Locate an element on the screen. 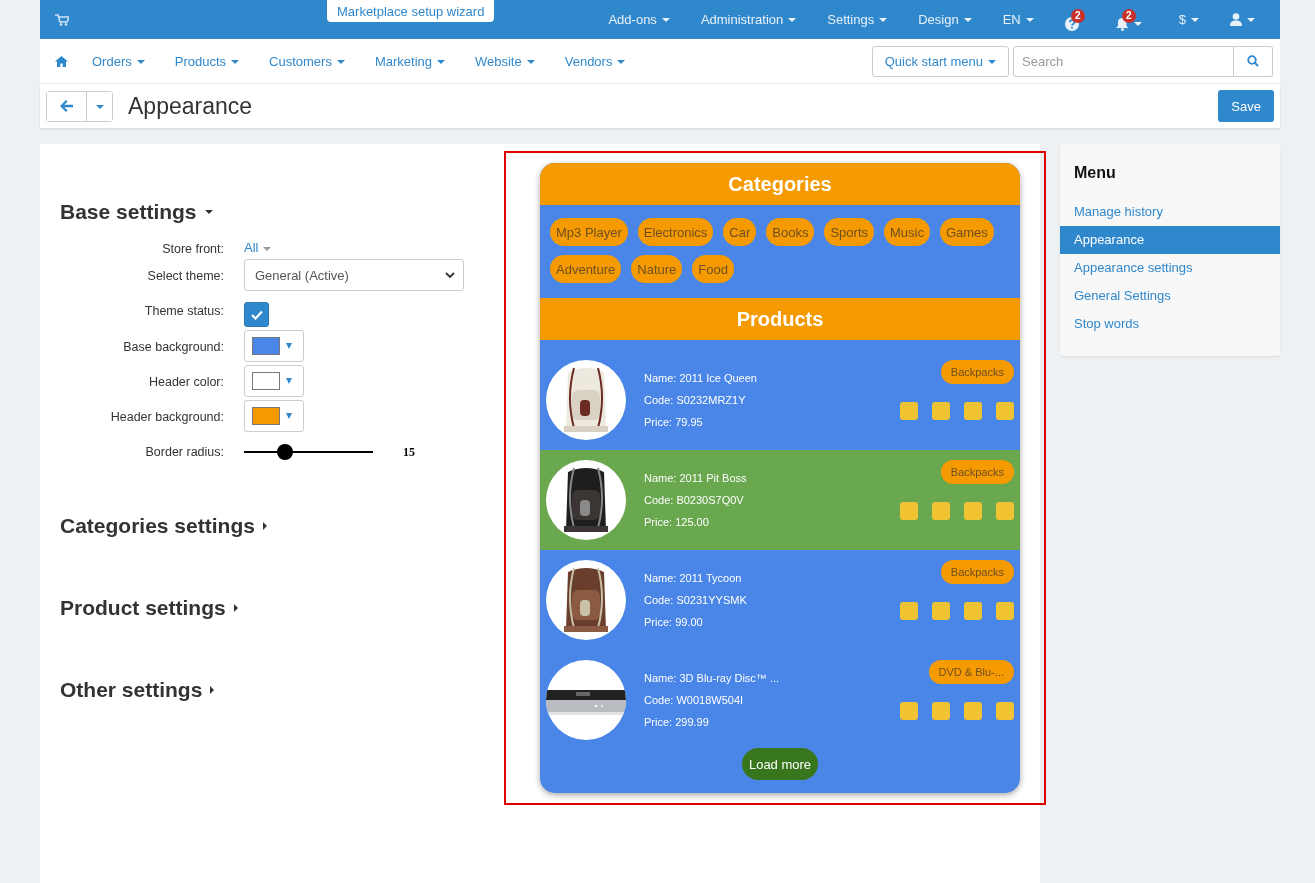  product-price: Price: 125.00 is located at coordinates (677, 522).